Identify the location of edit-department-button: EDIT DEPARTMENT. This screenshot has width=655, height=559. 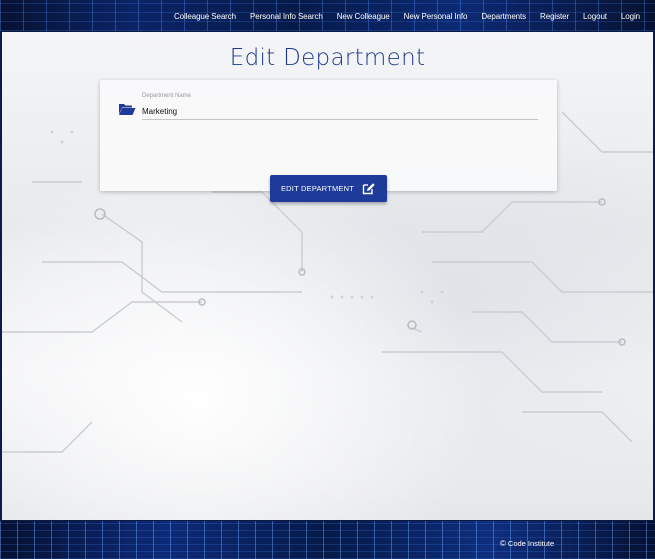
(328, 188).